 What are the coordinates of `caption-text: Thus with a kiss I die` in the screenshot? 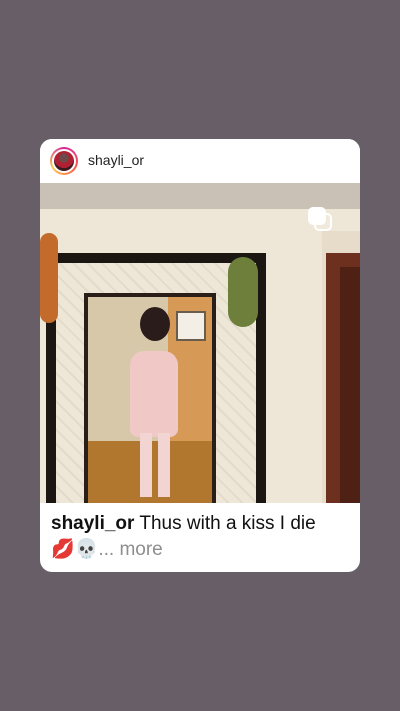 It's located at (227, 523).